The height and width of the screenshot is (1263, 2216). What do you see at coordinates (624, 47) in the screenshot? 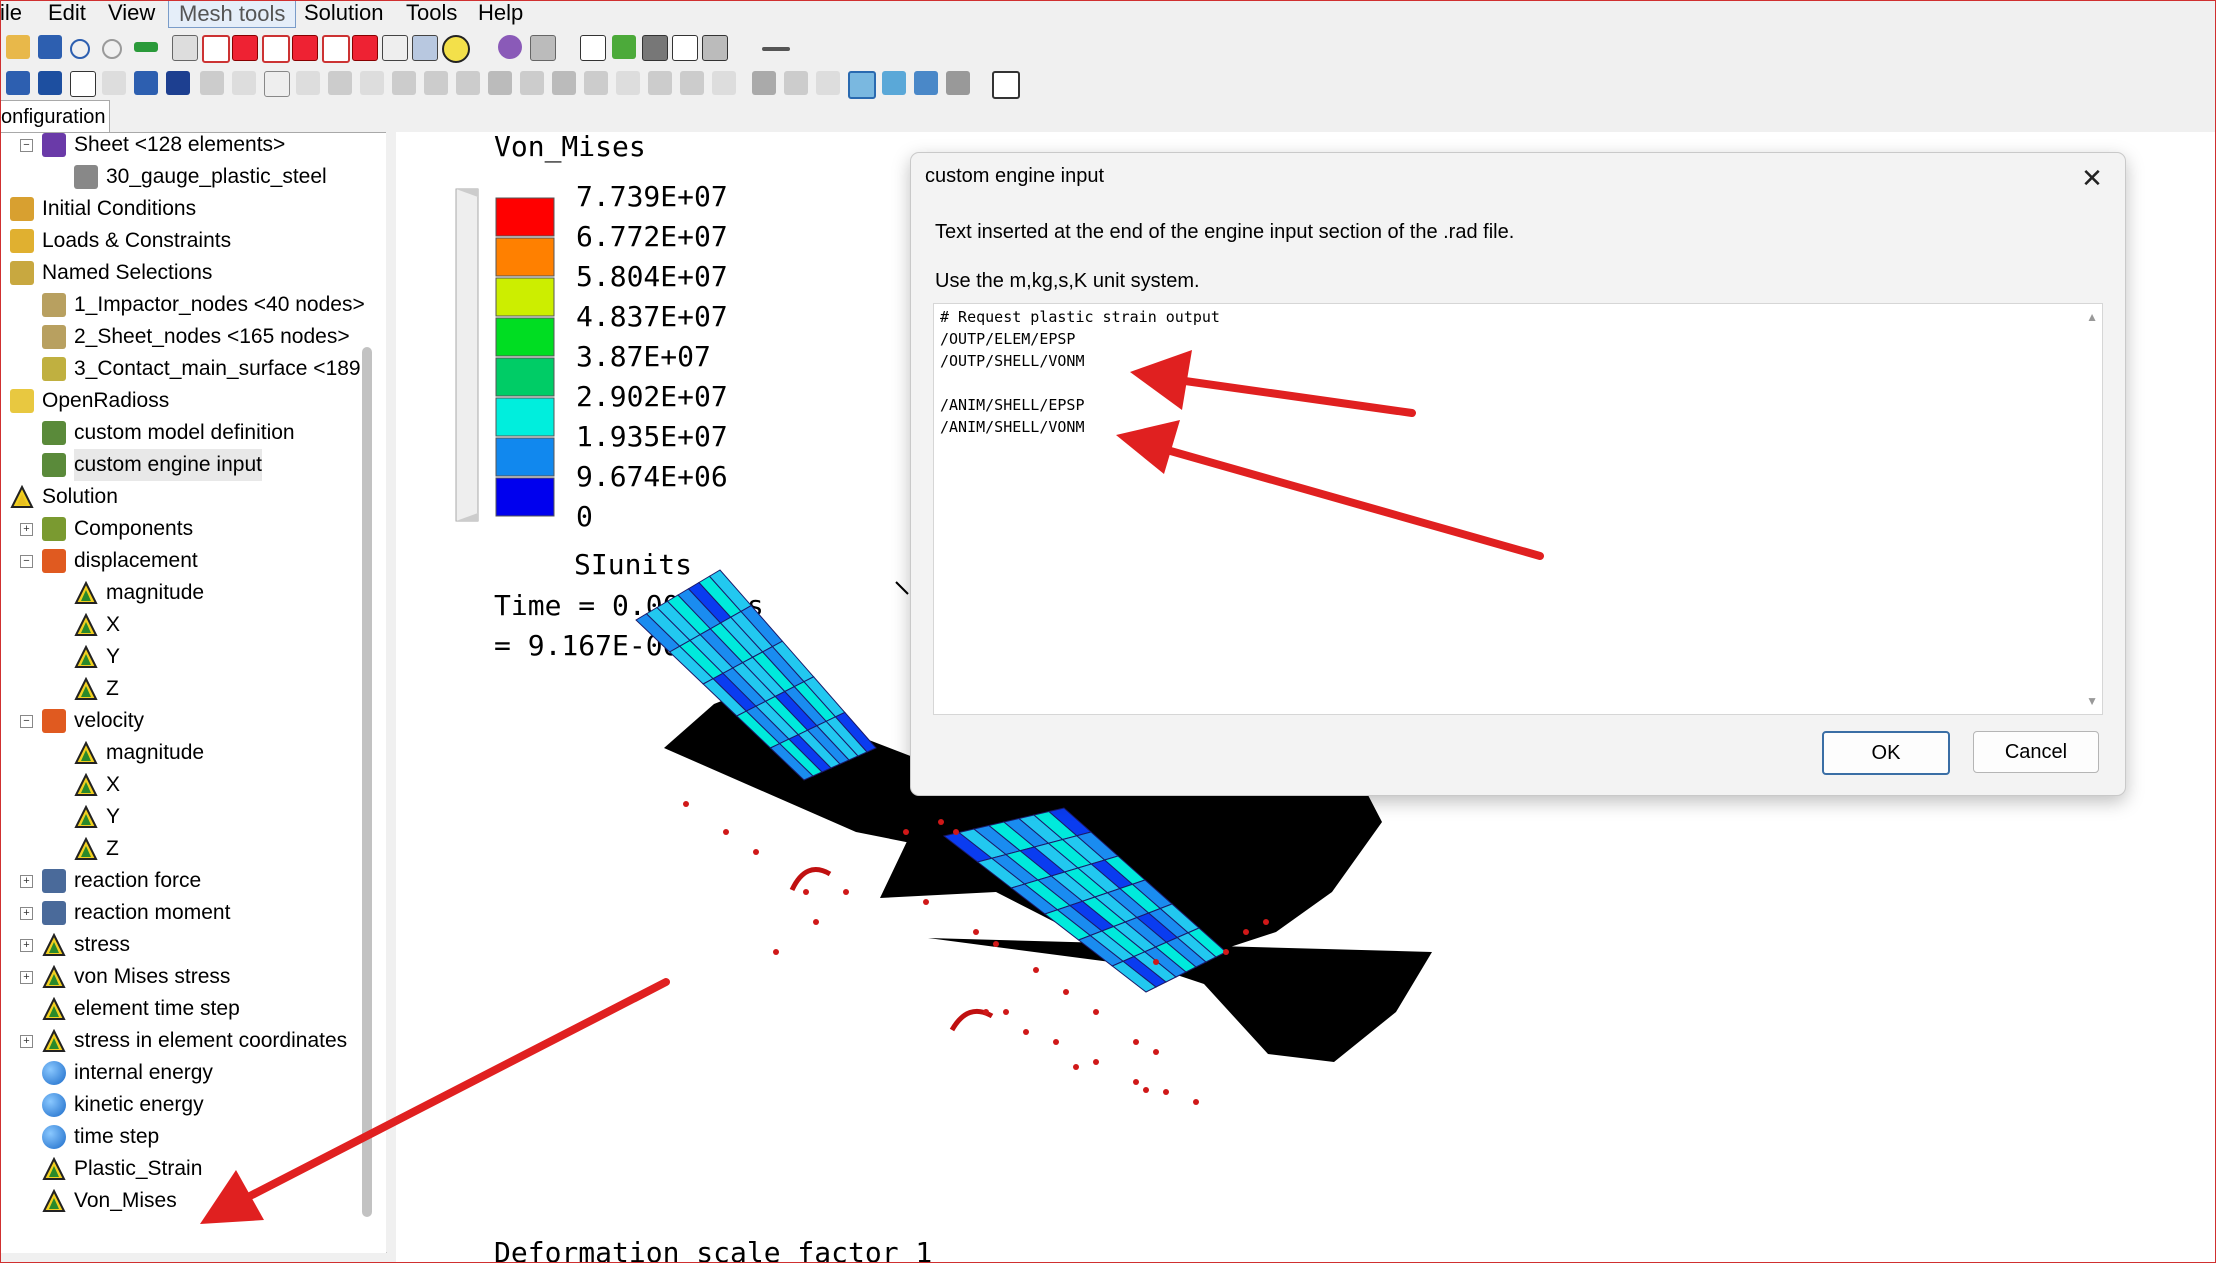
I see `surface-icon` at bounding box center [624, 47].